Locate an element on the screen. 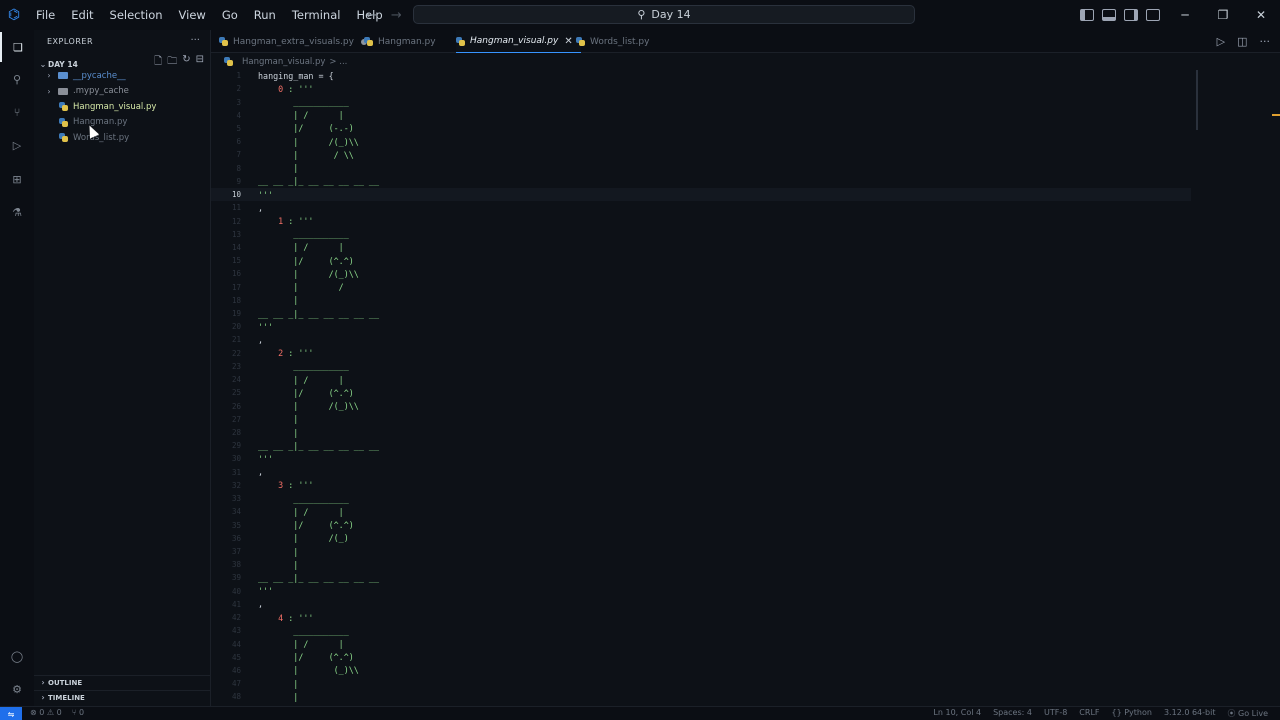 The width and height of the screenshot is (1280, 720). encoding: UTF-8 is located at coordinates (1055, 713).